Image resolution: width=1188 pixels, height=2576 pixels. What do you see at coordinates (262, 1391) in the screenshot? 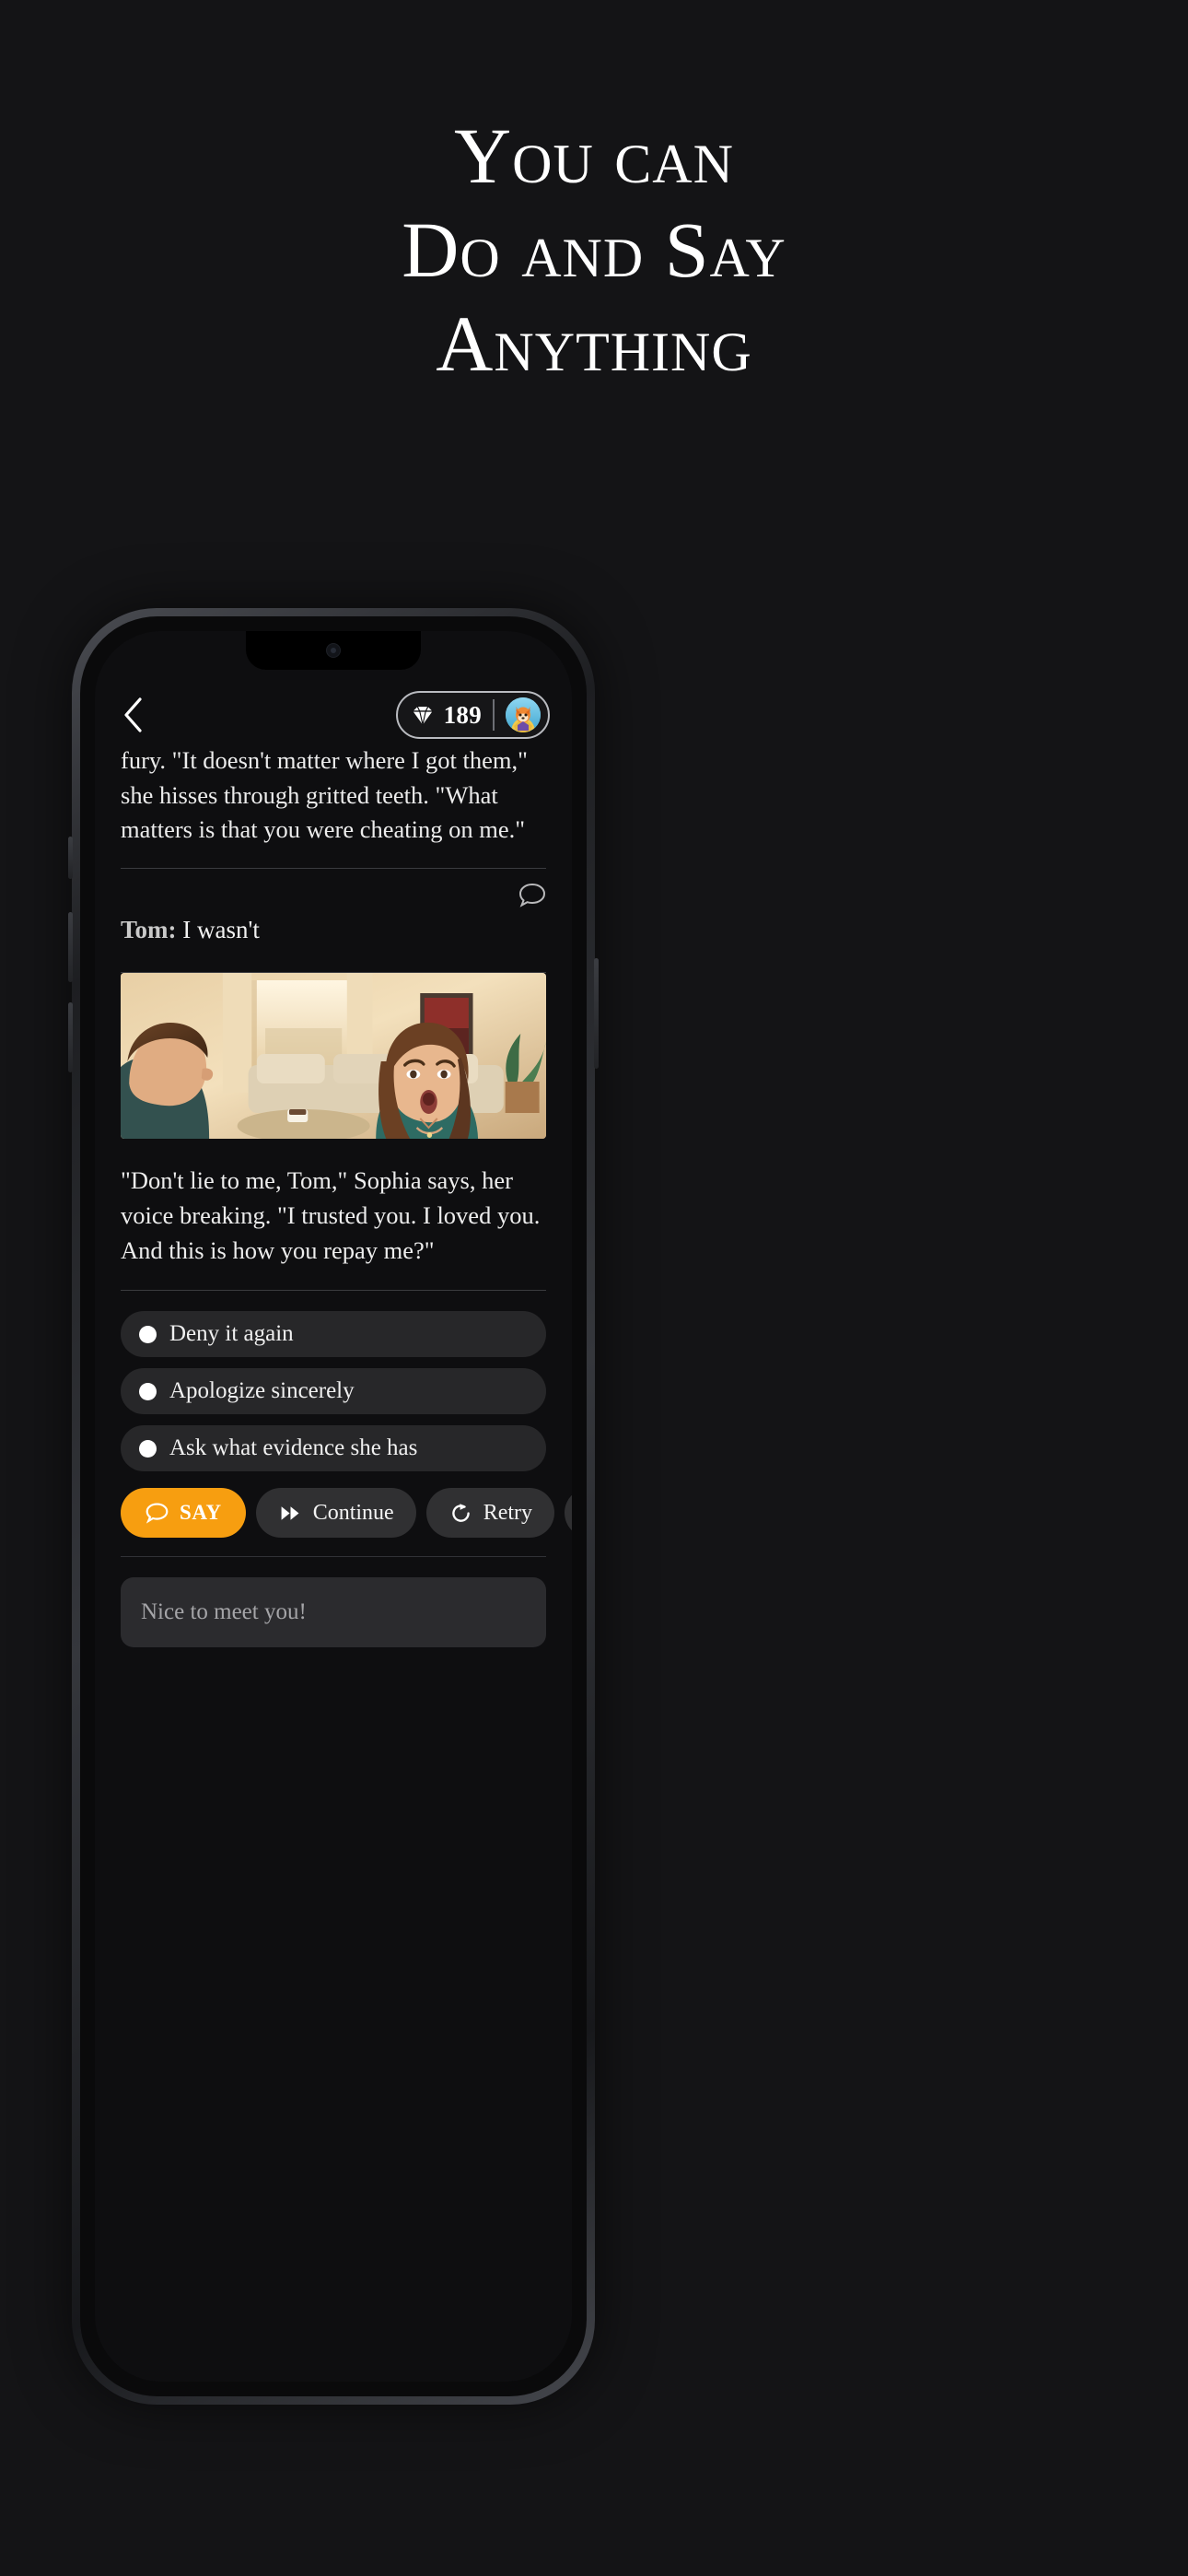
I see `choice-label: Apologize sincerely` at bounding box center [262, 1391].